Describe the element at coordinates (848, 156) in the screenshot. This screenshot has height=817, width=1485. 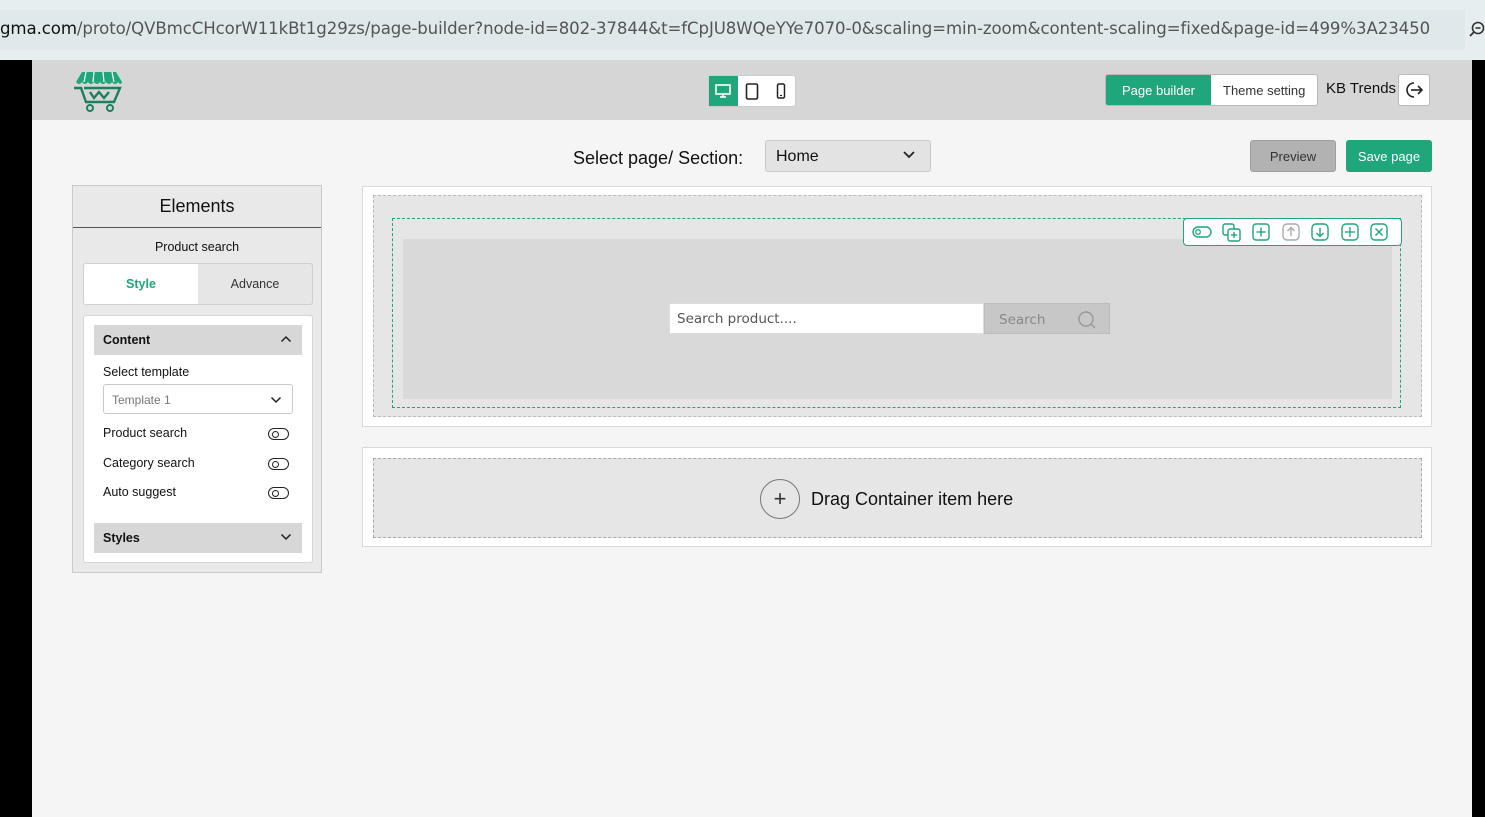
I see `page-select-dropdown: Home` at that location.